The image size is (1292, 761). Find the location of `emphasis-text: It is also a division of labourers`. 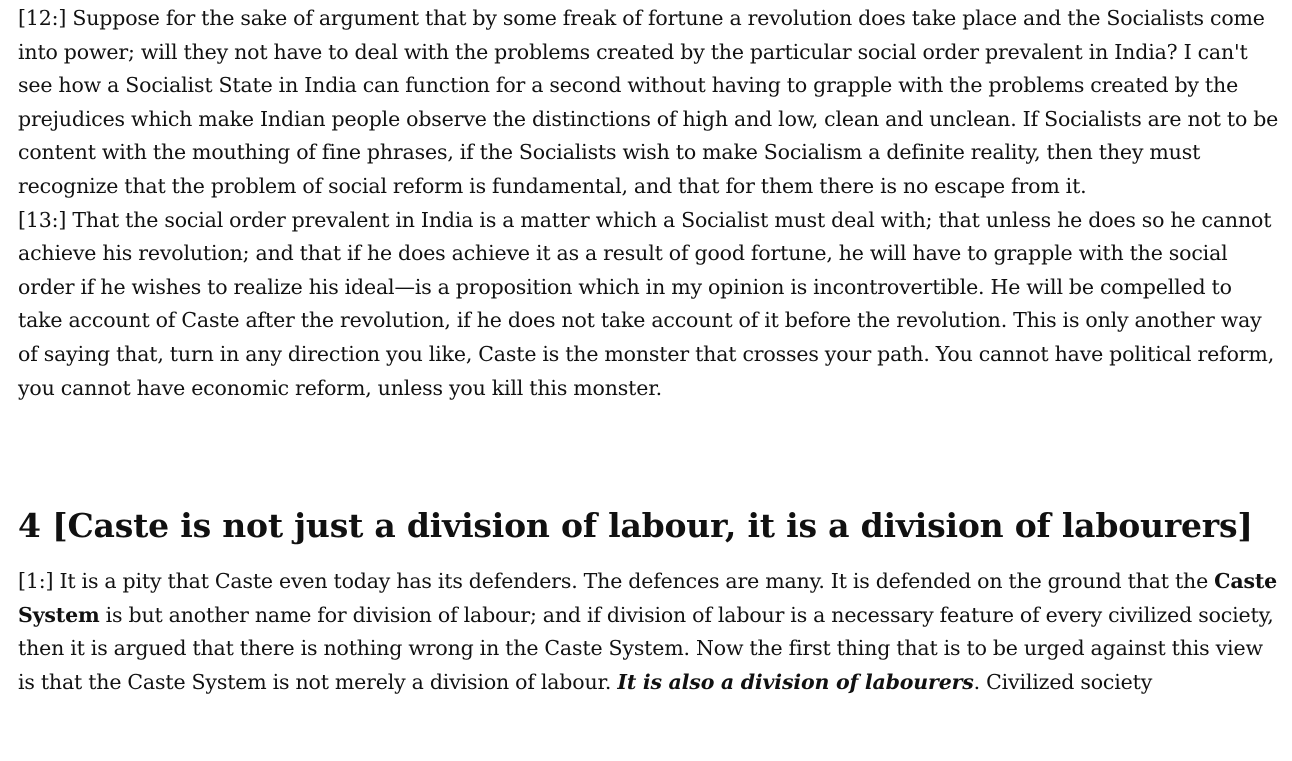

emphasis-text: It is also a division of labourers is located at coordinates (795, 681).